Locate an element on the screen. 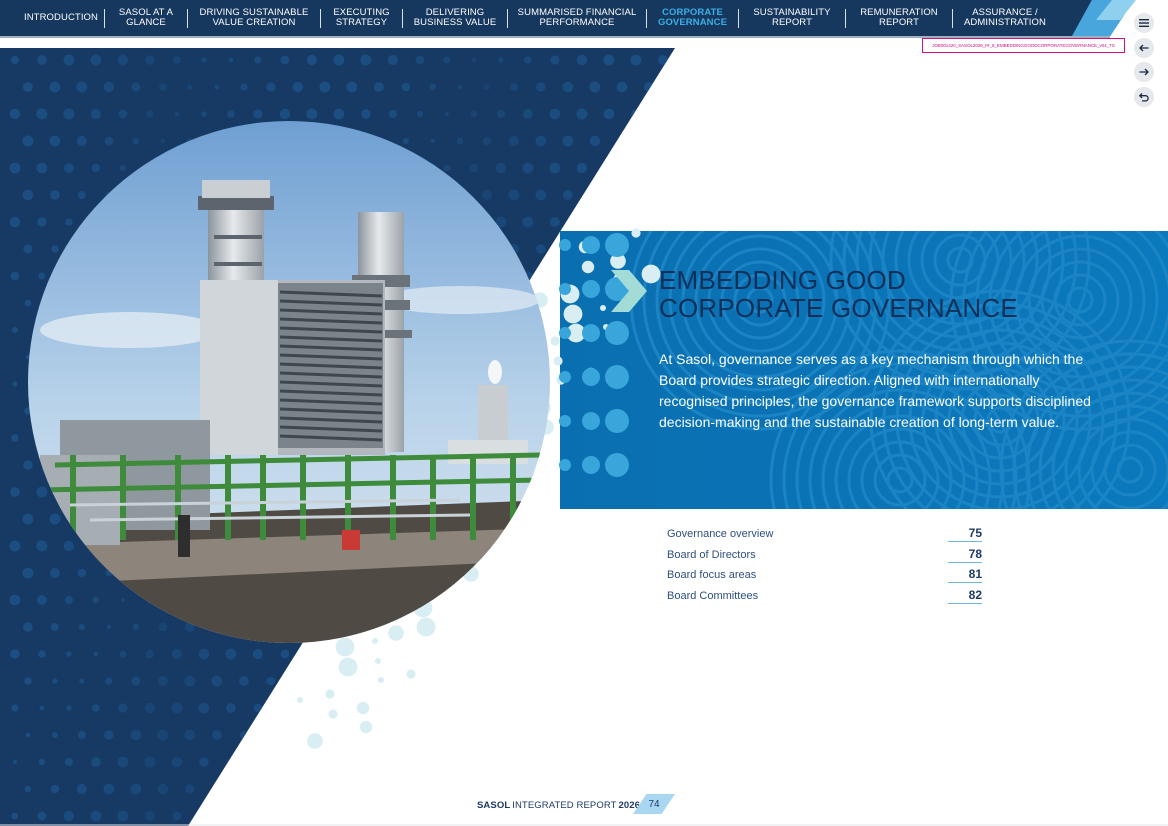 The width and height of the screenshot is (1168, 826). nav-item-corporate-governance: CORPORATE GOVERNANCE is located at coordinates (692, 18).